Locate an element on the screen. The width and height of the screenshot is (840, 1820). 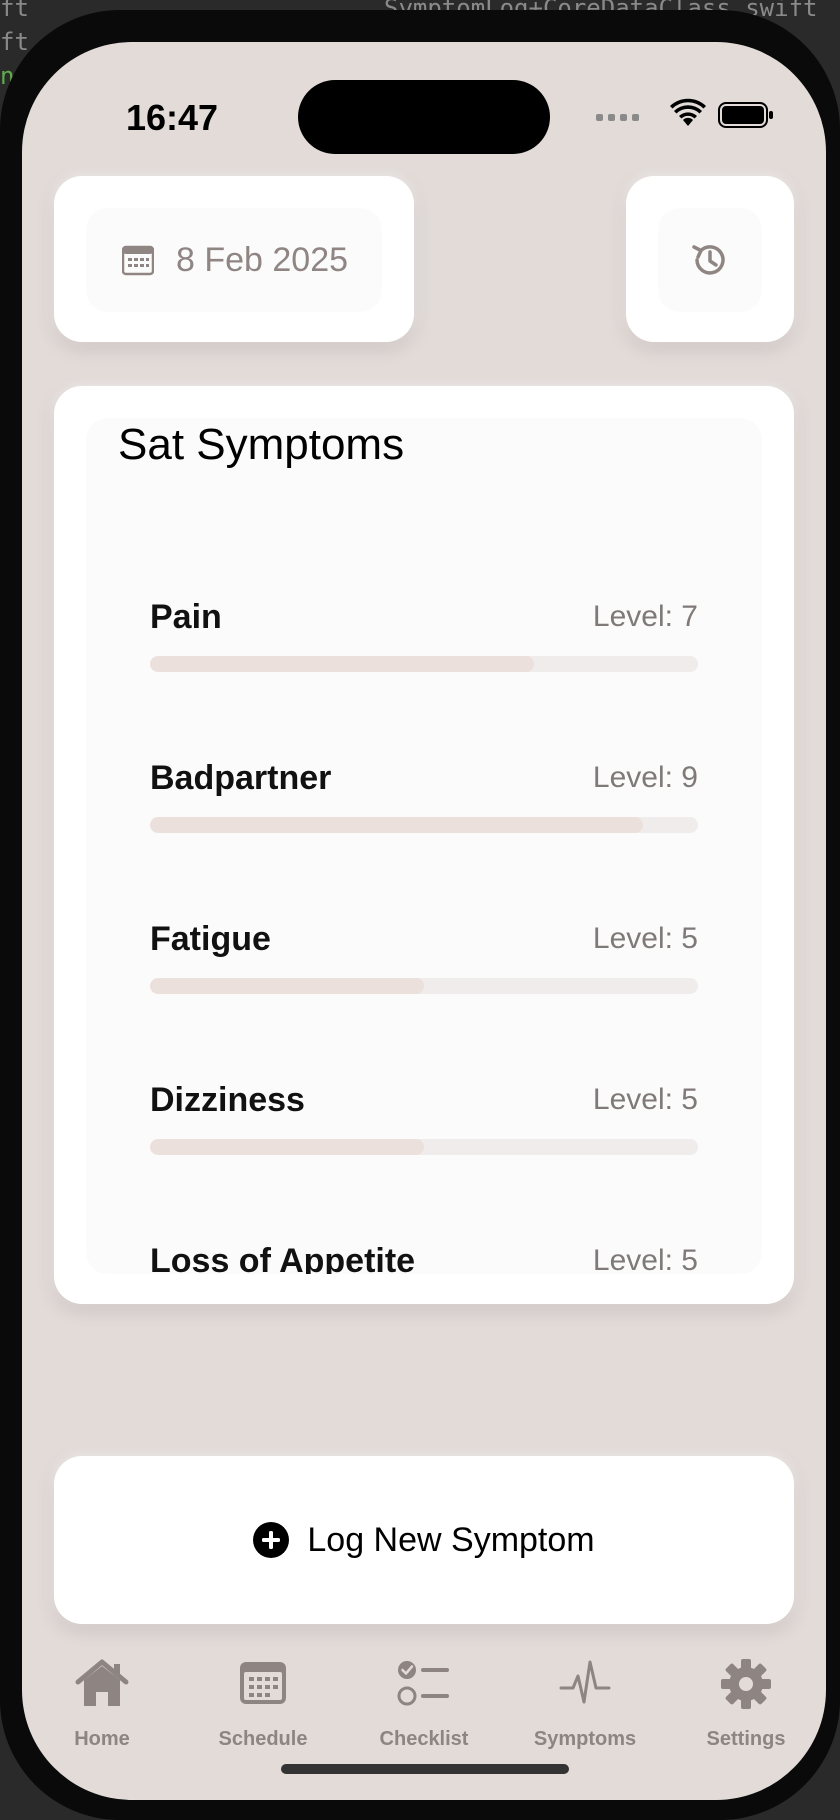
history-button is located at coordinates (710, 260).